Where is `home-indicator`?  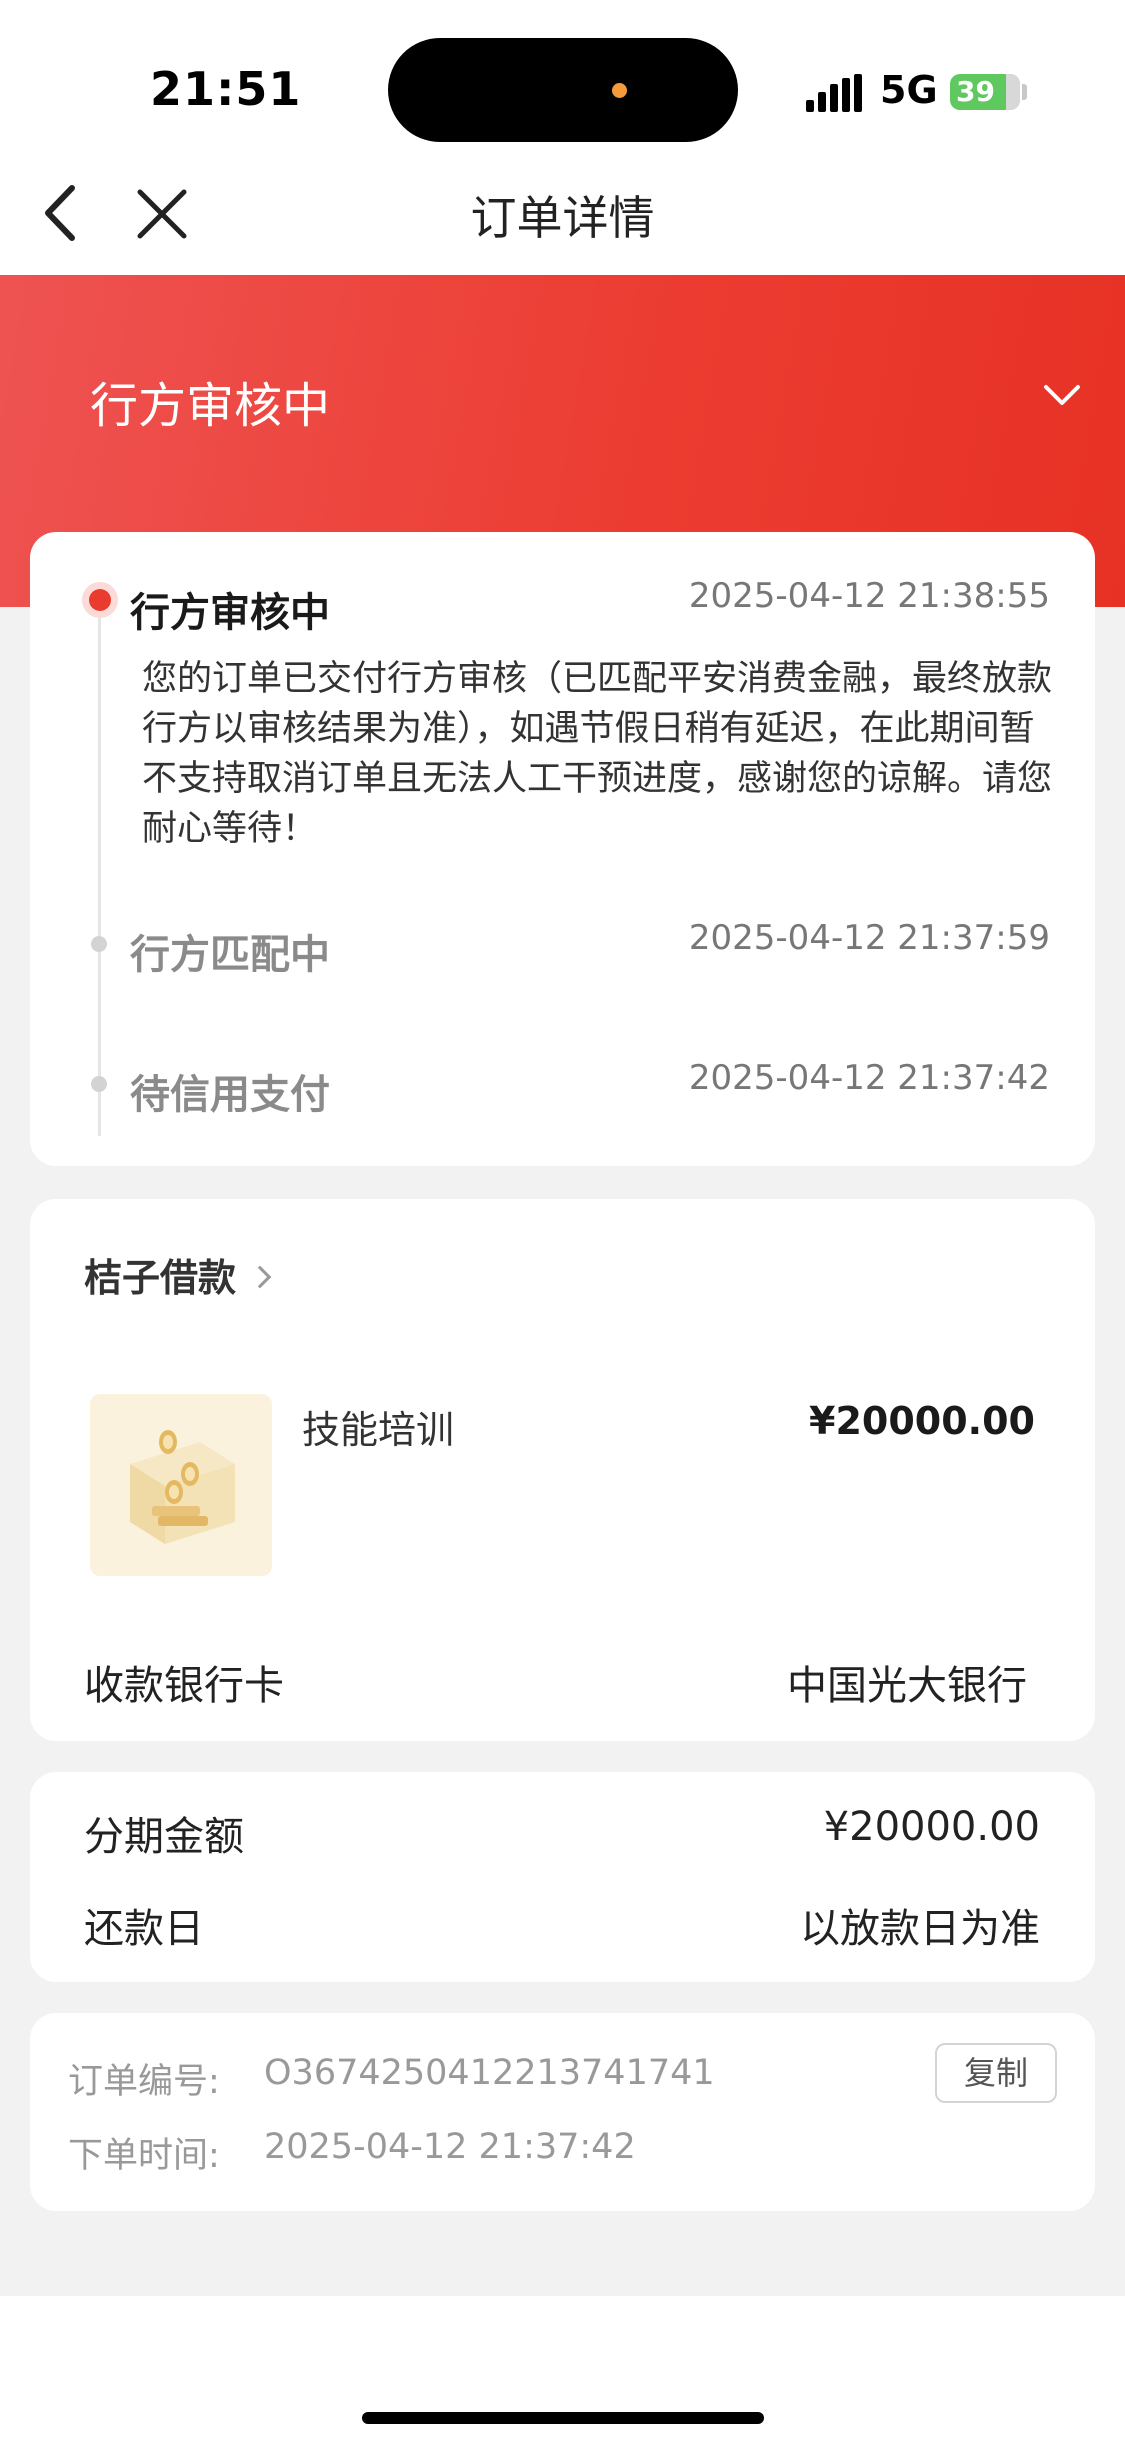
home-indicator is located at coordinates (563, 2418).